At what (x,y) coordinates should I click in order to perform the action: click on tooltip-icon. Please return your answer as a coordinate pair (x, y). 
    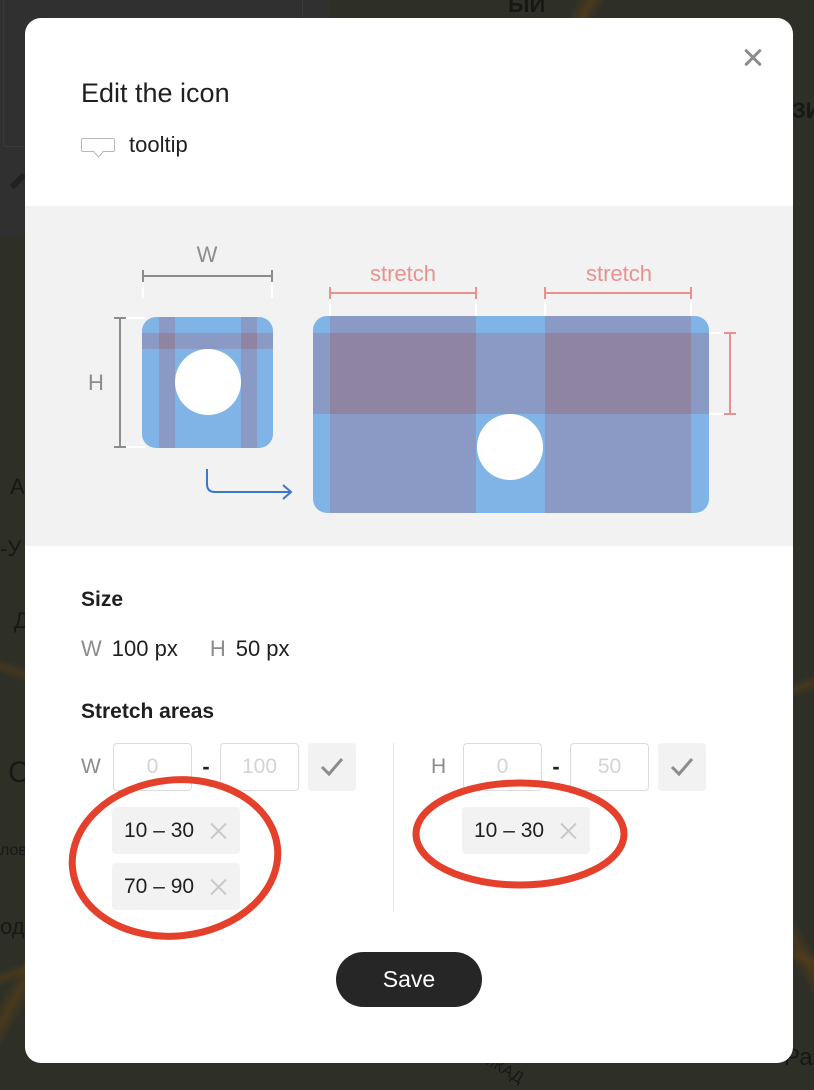
    Looking at the image, I should click on (98, 145).